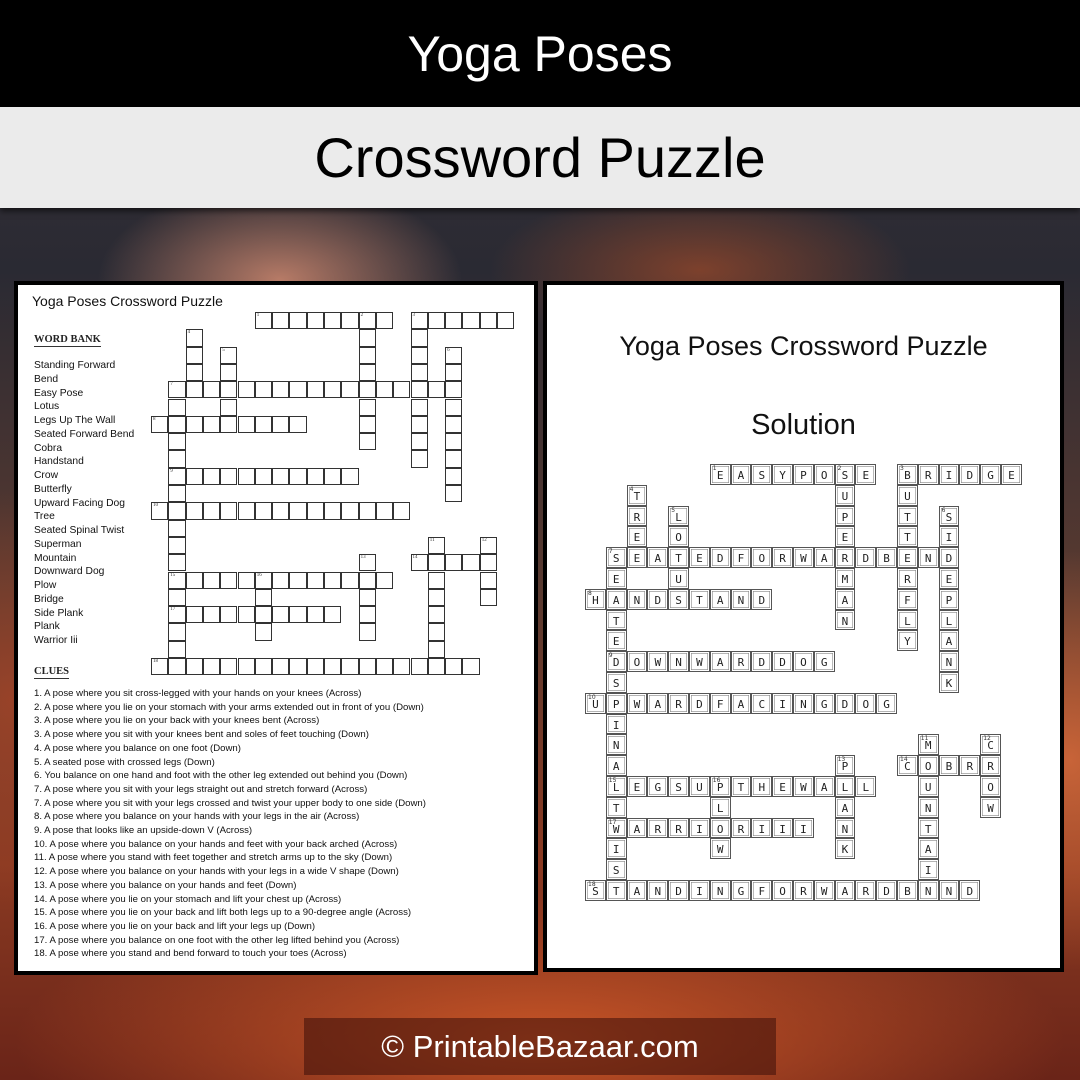  Describe the element at coordinates (263, 321) in the screenshot. I see `puzzle-cell: 1` at that location.